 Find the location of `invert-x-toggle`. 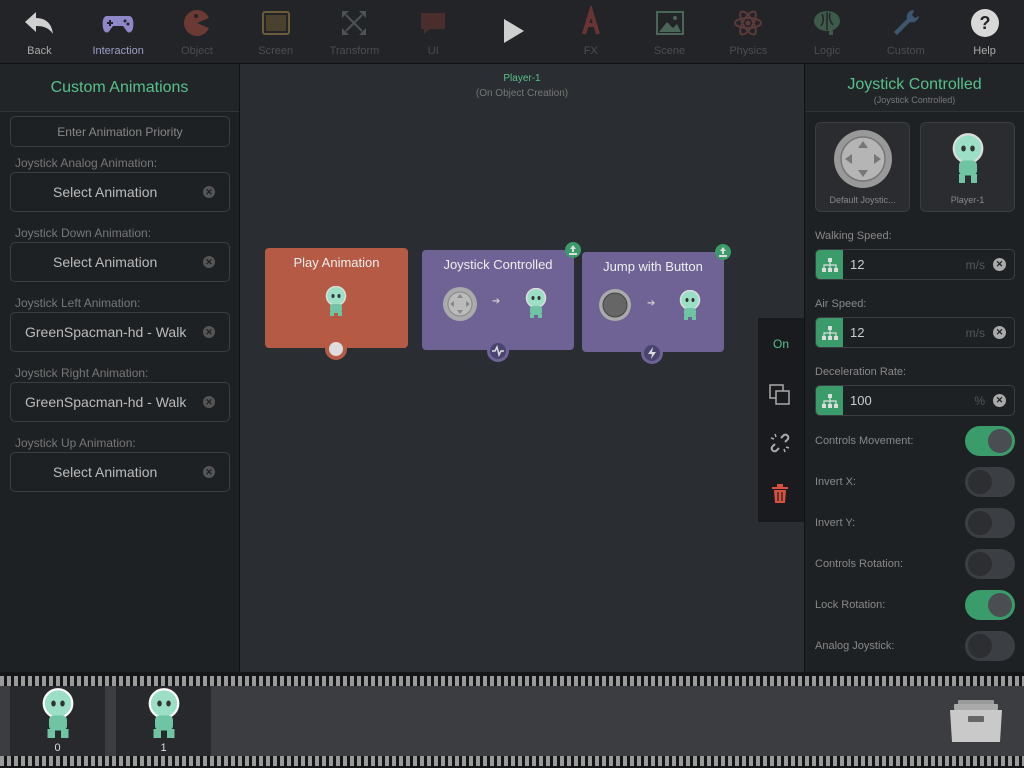

invert-x-toggle is located at coordinates (990, 482).